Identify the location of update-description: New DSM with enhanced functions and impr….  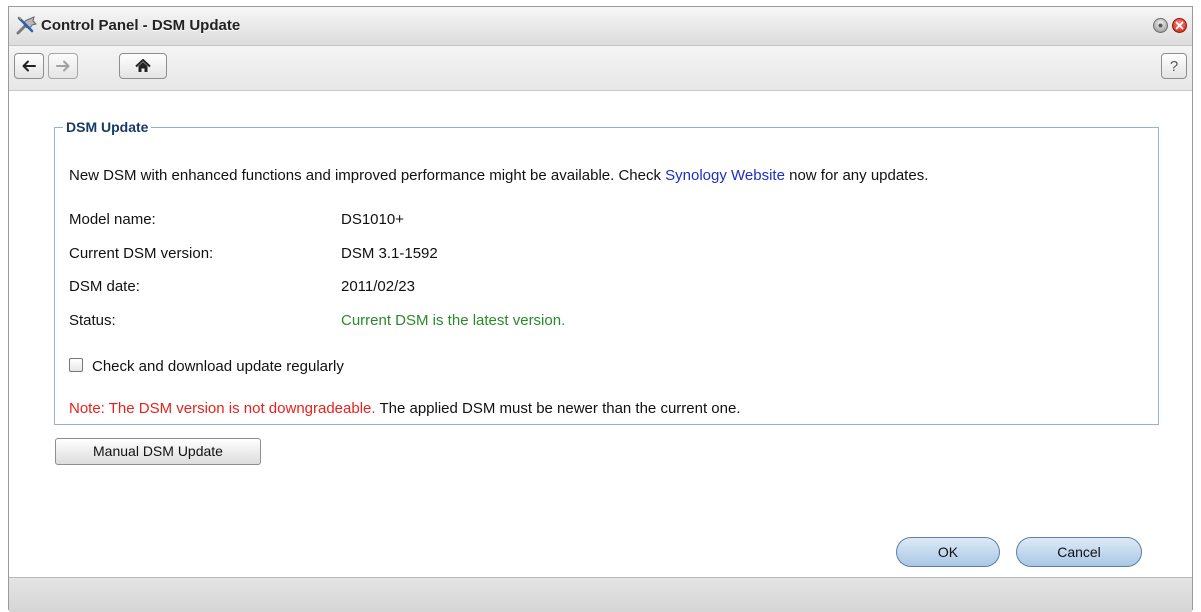
(498, 175).